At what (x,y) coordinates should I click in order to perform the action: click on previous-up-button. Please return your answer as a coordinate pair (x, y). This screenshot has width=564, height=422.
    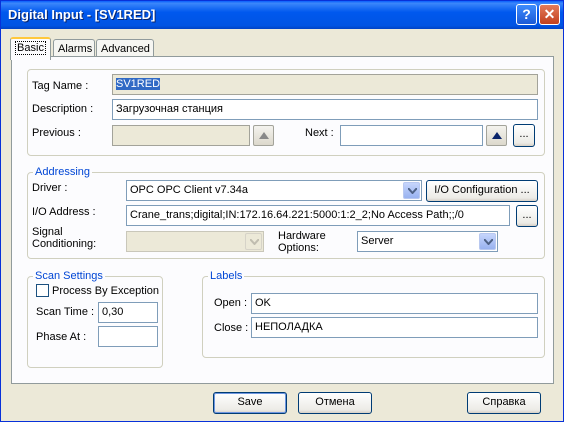
    Looking at the image, I should click on (263, 135).